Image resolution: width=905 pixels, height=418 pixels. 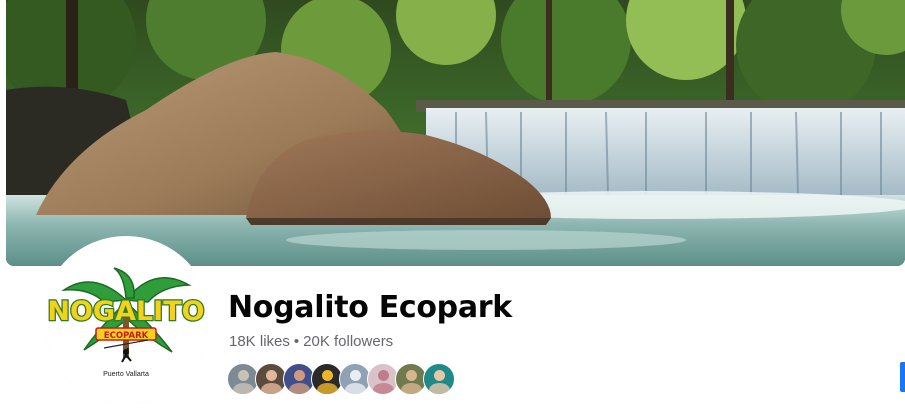 I want to click on logo-location: Puerto Vallarta, so click(x=126, y=374).